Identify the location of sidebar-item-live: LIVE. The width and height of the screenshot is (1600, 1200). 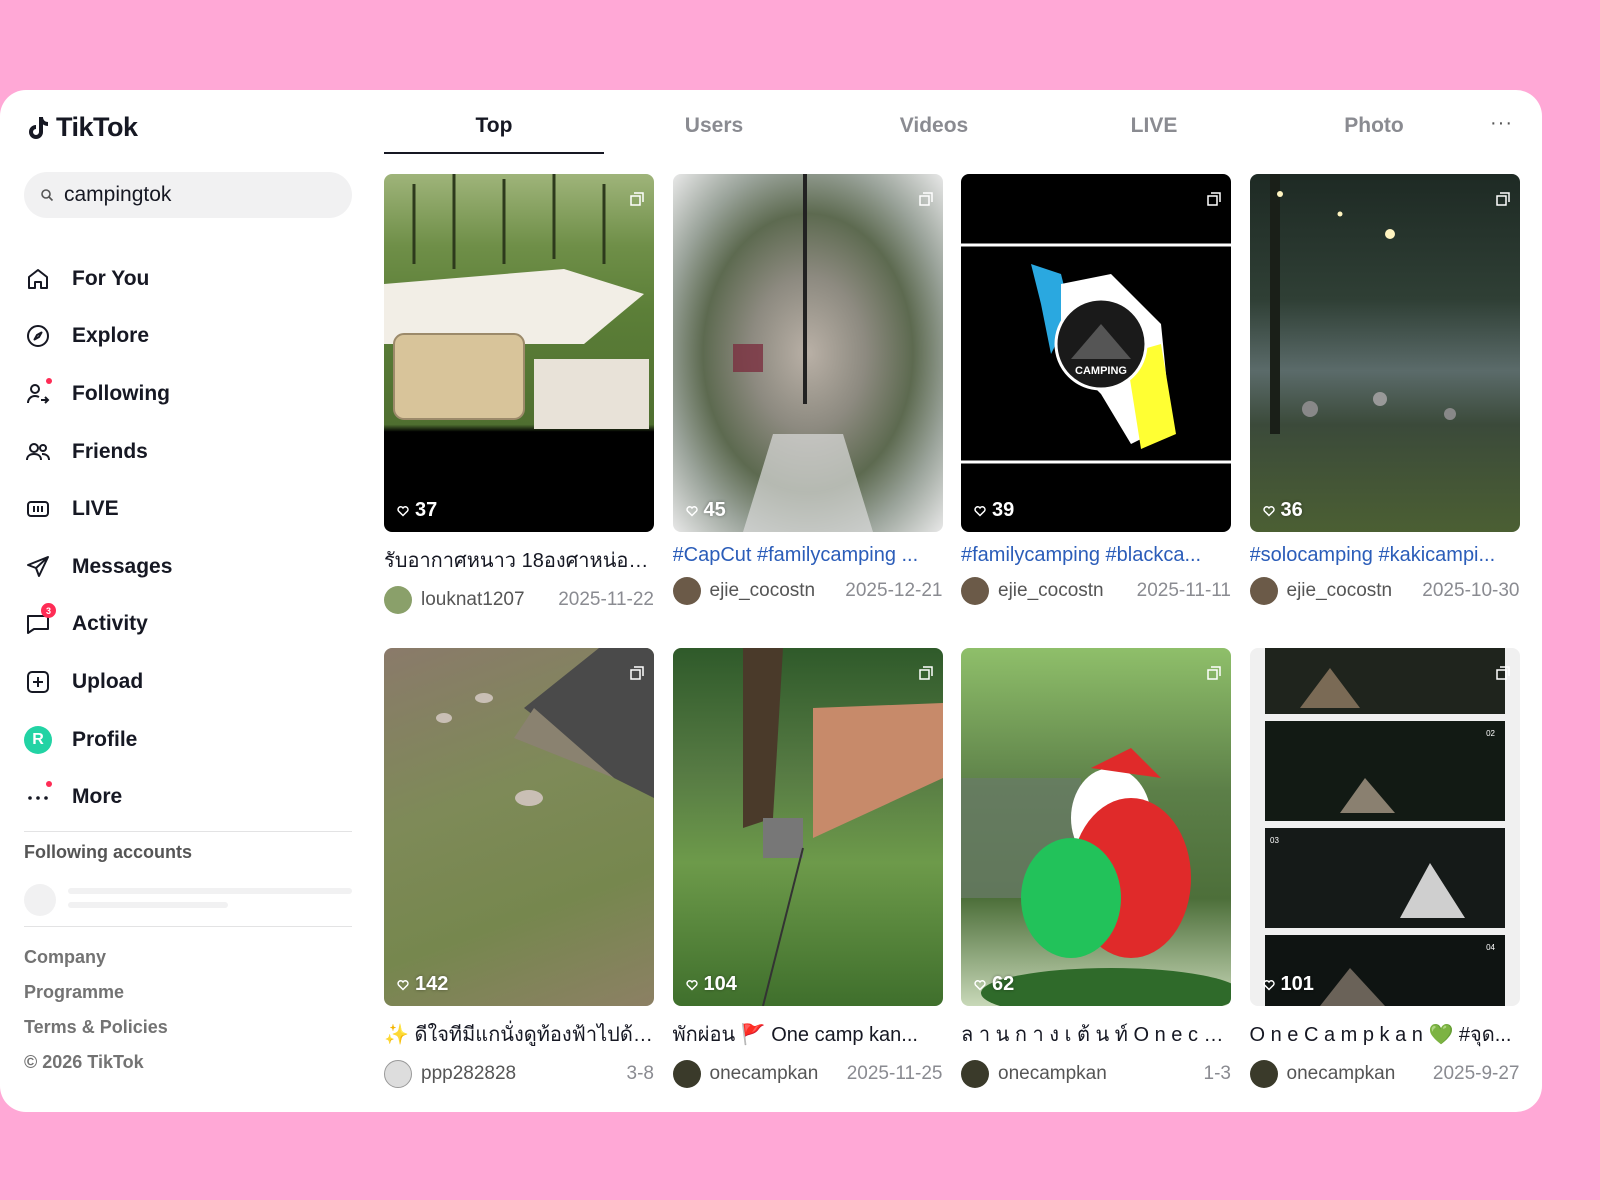
(188, 509).